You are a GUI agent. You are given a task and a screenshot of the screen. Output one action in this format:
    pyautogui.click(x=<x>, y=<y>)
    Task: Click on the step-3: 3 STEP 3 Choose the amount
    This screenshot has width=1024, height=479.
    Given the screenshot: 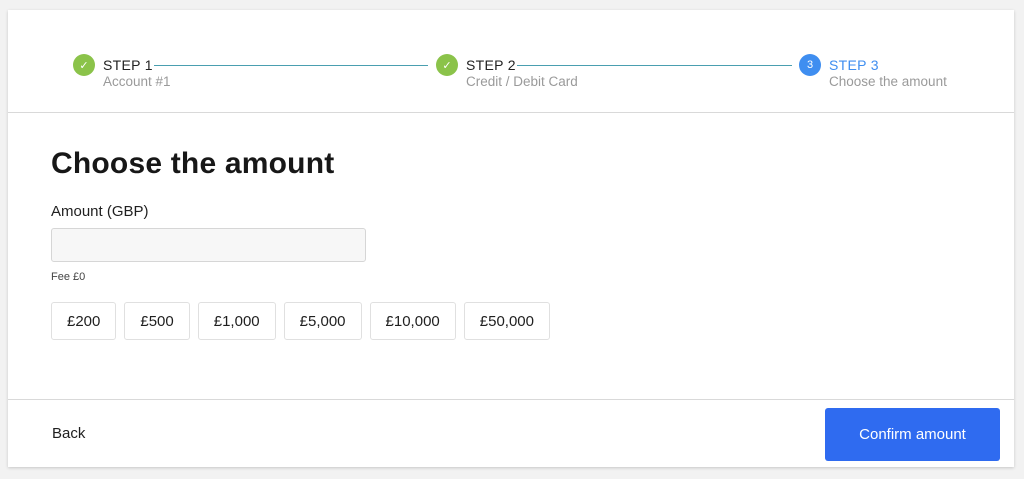 What is the action you would take?
    pyautogui.click(x=873, y=71)
    